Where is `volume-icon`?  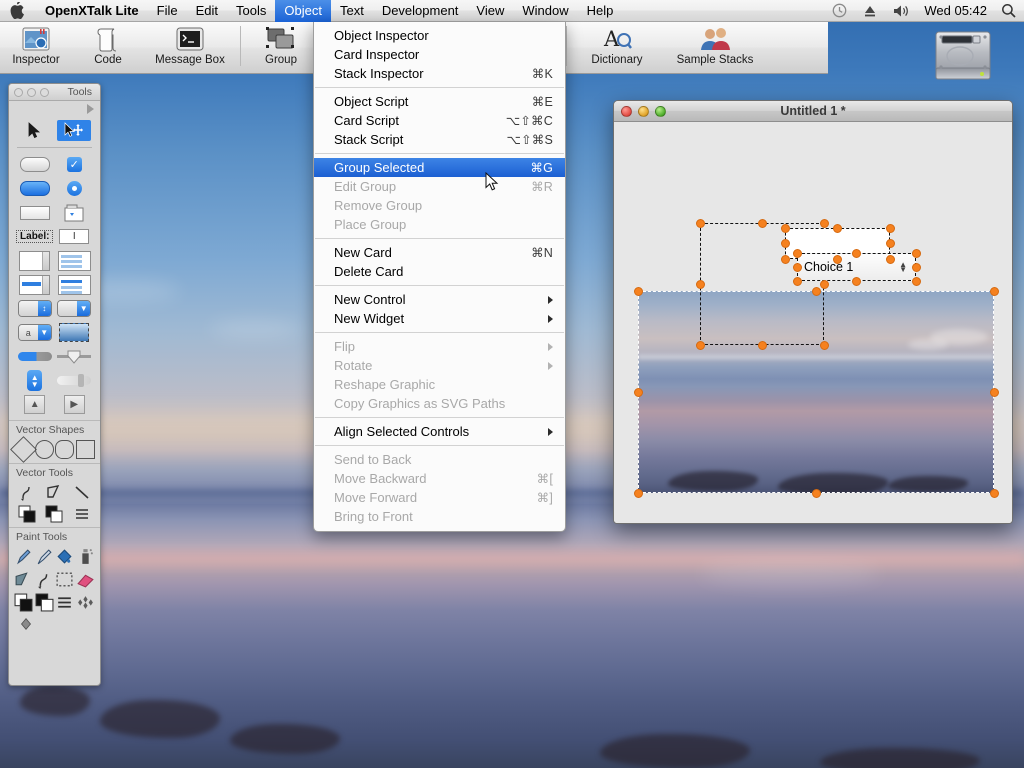 volume-icon is located at coordinates (901, 11).